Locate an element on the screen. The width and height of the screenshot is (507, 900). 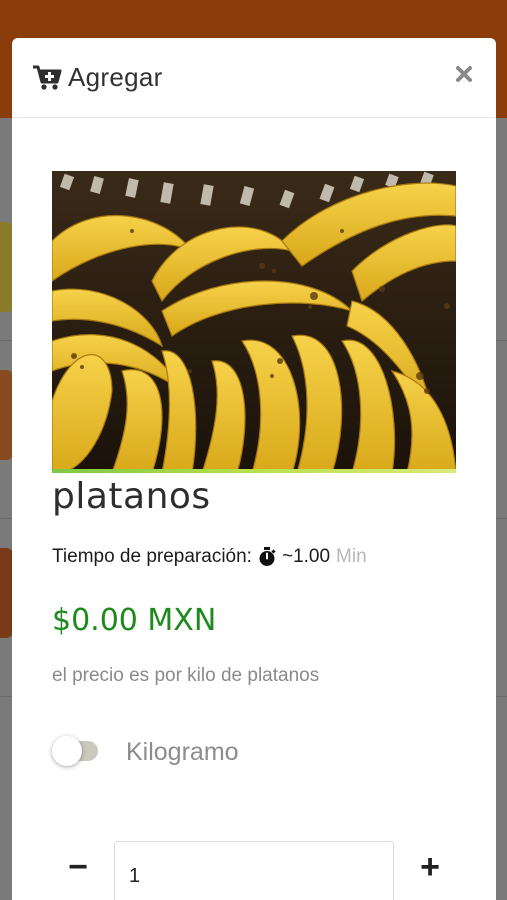
cart-plus-icon is located at coordinates (47, 78).